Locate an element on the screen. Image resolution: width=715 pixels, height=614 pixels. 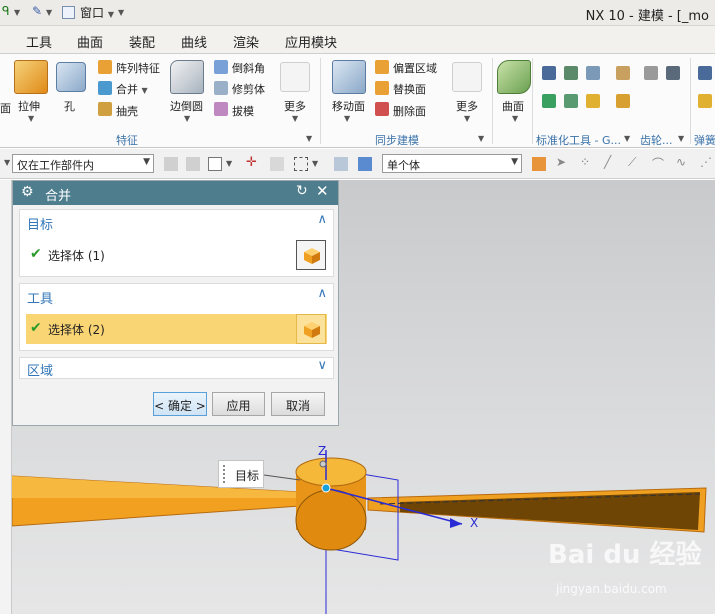
delete-face-button: 删除面 is located at coordinates (409, 111).